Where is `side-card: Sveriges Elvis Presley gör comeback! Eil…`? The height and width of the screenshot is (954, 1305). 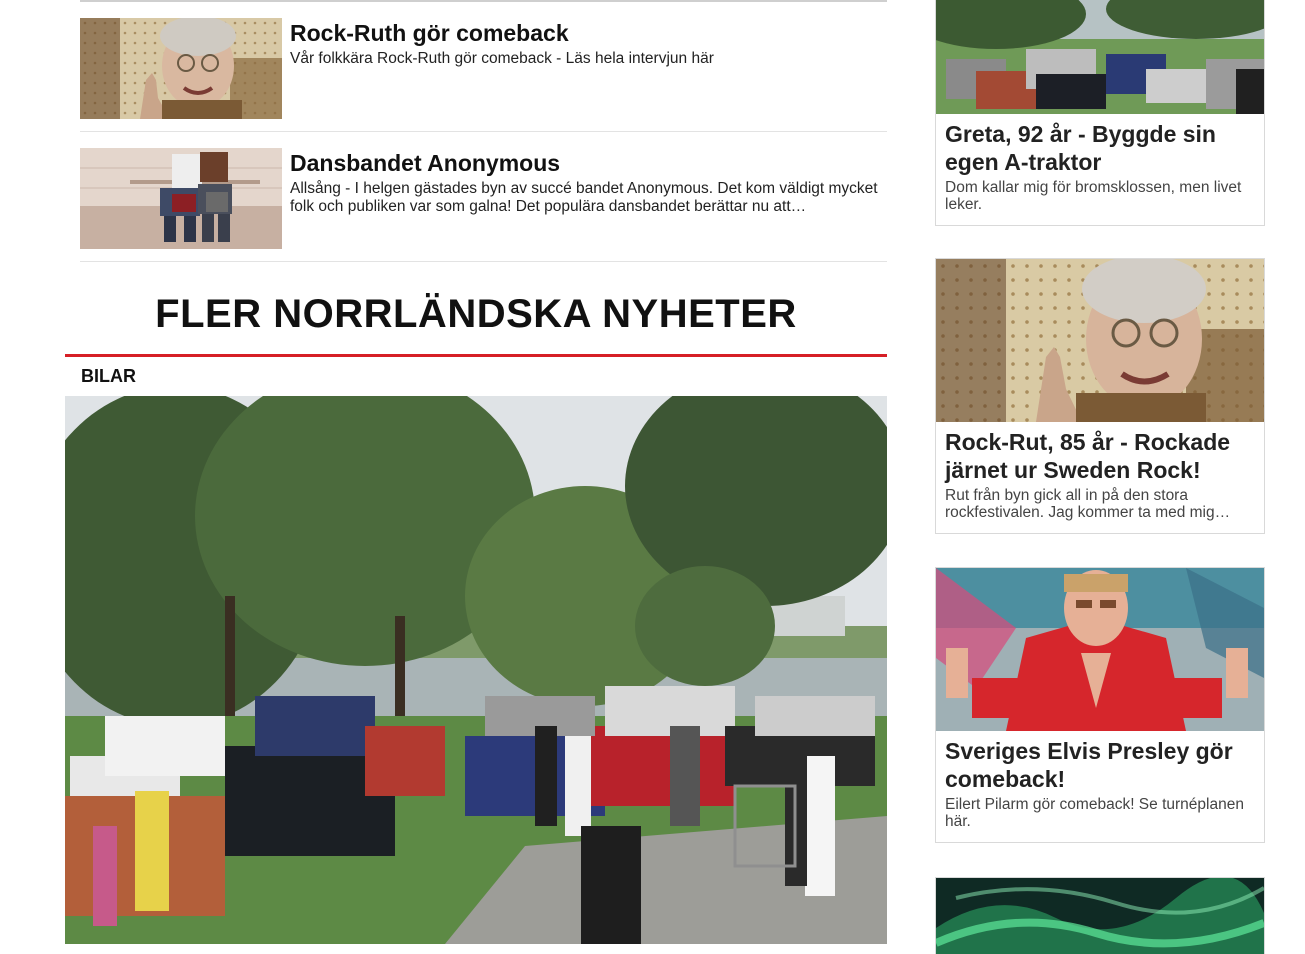 side-card: Sveriges Elvis Presley gör comeback! Eil… is located at coordinates (1100, 705).